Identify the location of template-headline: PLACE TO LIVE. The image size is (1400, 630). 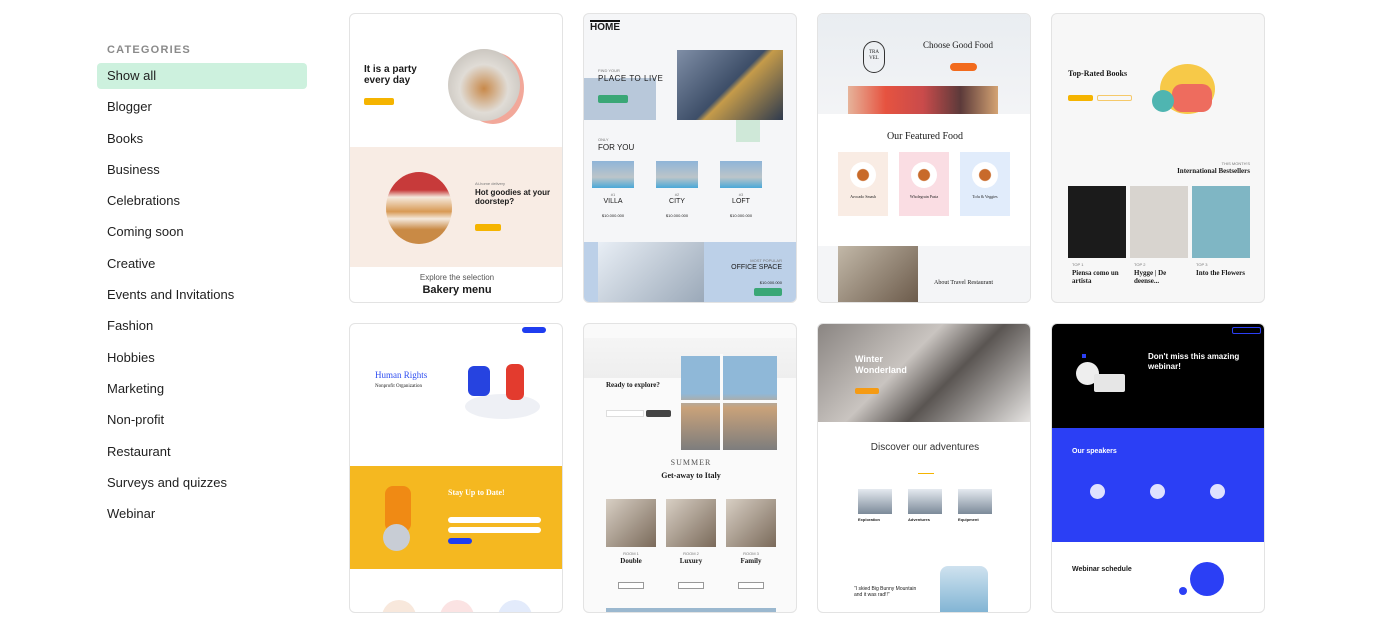
(631, 78).